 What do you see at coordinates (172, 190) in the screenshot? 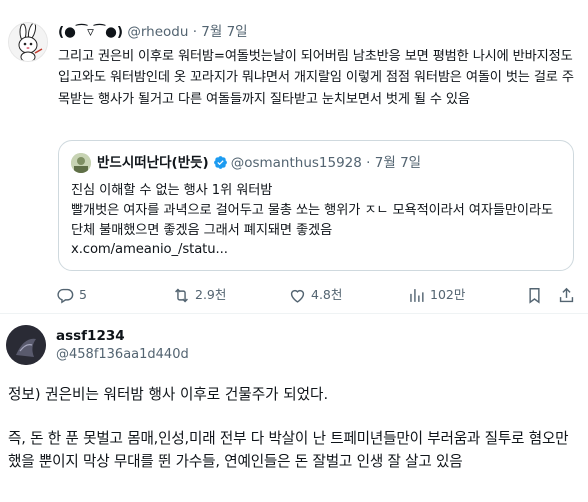
I see `quote-text-line: 진심 이해할 수 없는 행사 1위 워터밤` at bounding box center [172, 190].